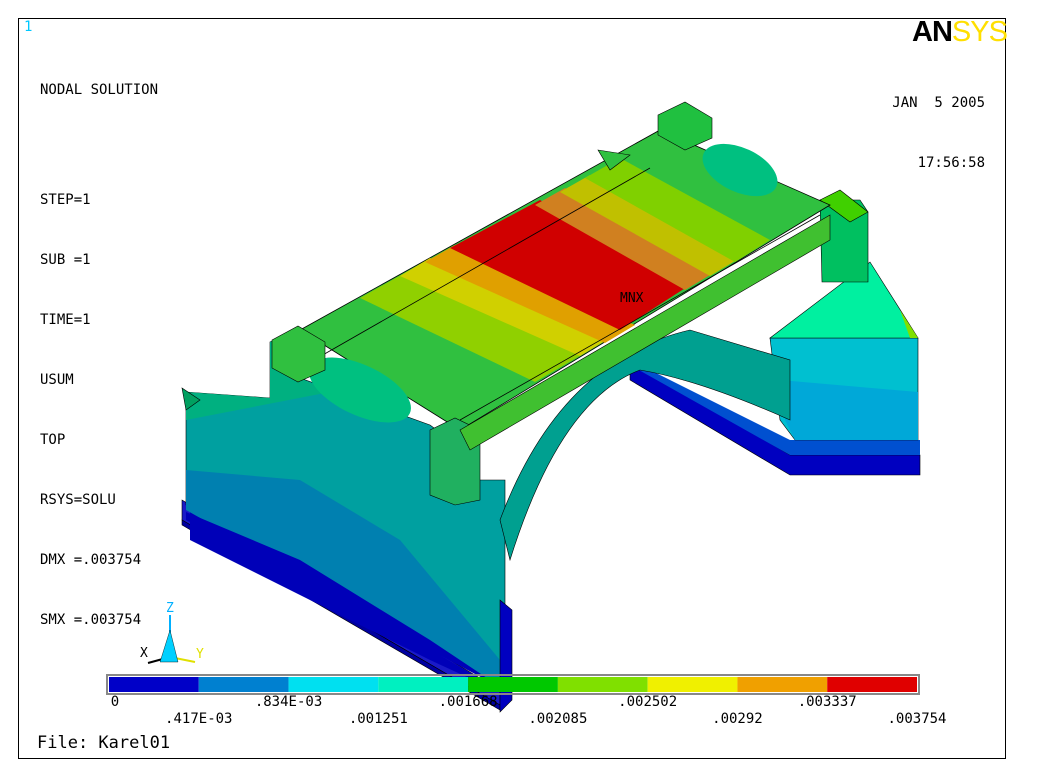 This screenshot has height=783, width=1039. What do you see at coordinates (558, 719) in the screenshot?
I see `legend-value-label: .002085` at bounding box center [558, 719].